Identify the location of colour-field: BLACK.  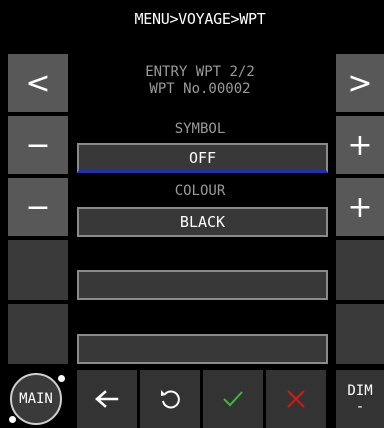
(202, 222).